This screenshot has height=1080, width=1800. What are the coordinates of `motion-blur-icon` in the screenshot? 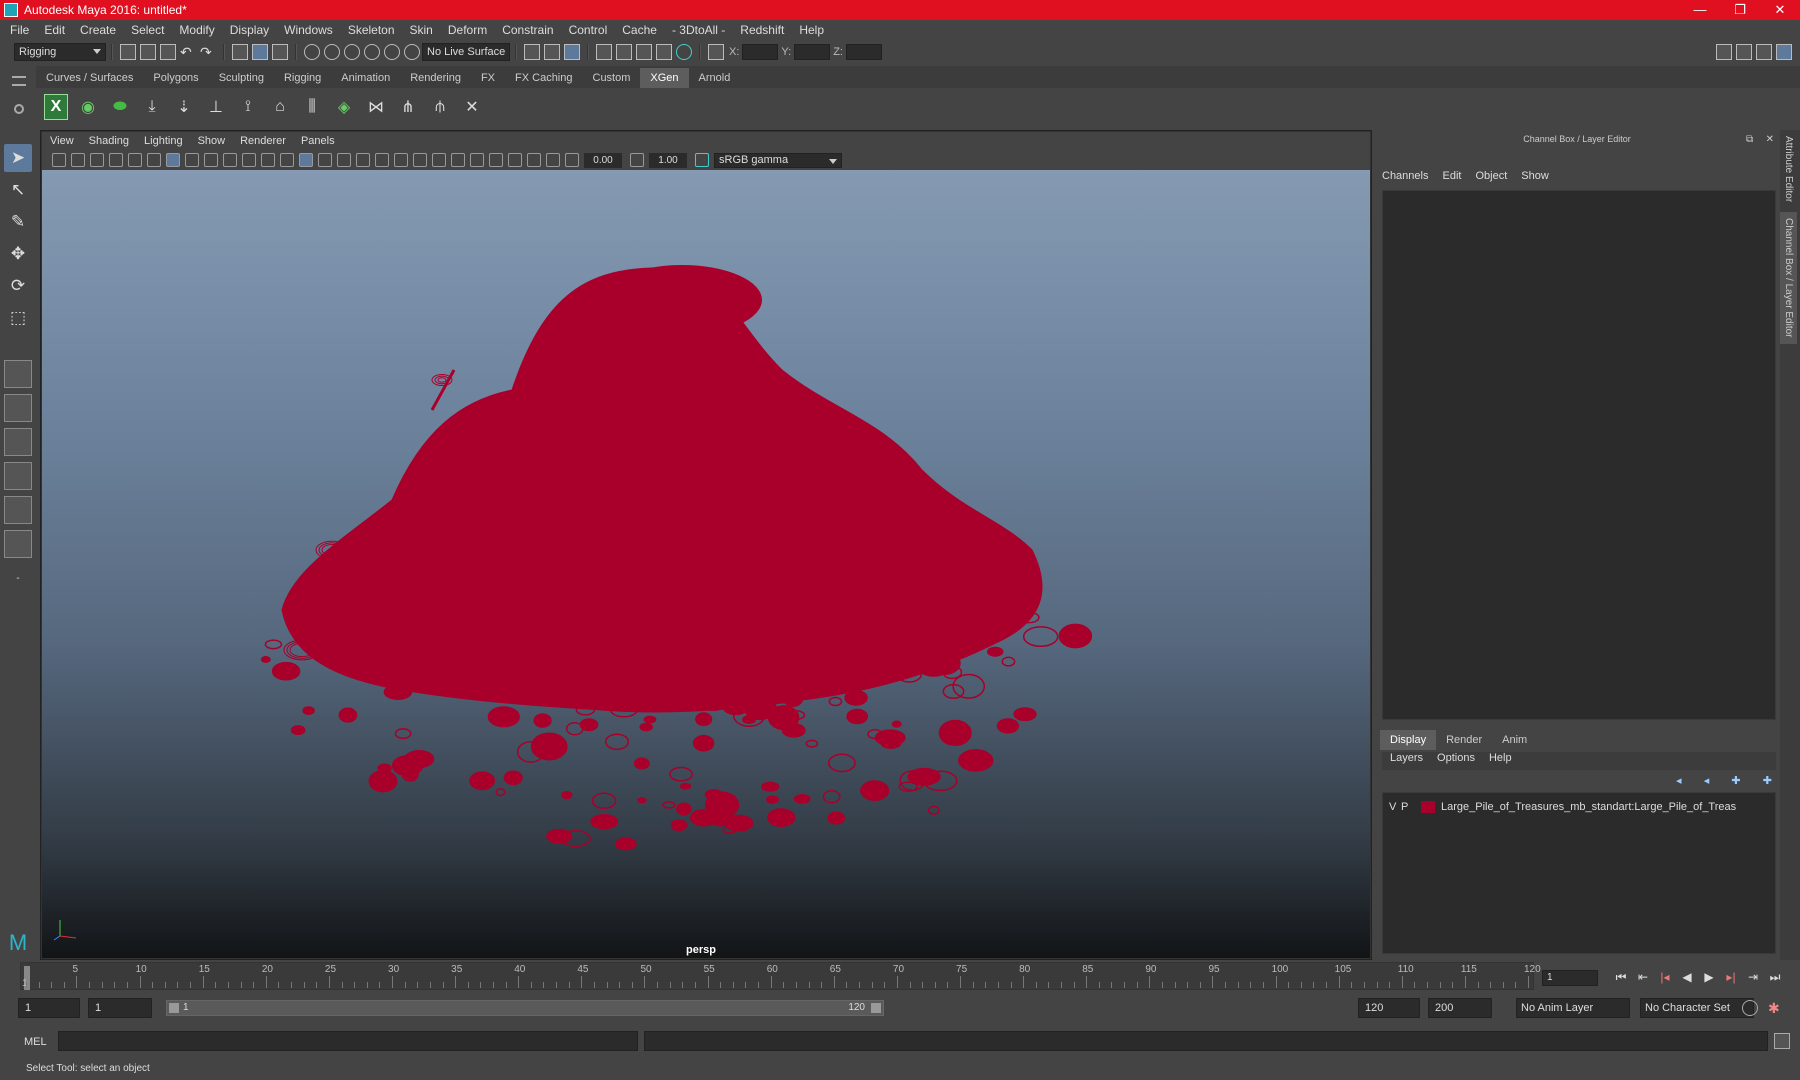 It's located at (439, 160).